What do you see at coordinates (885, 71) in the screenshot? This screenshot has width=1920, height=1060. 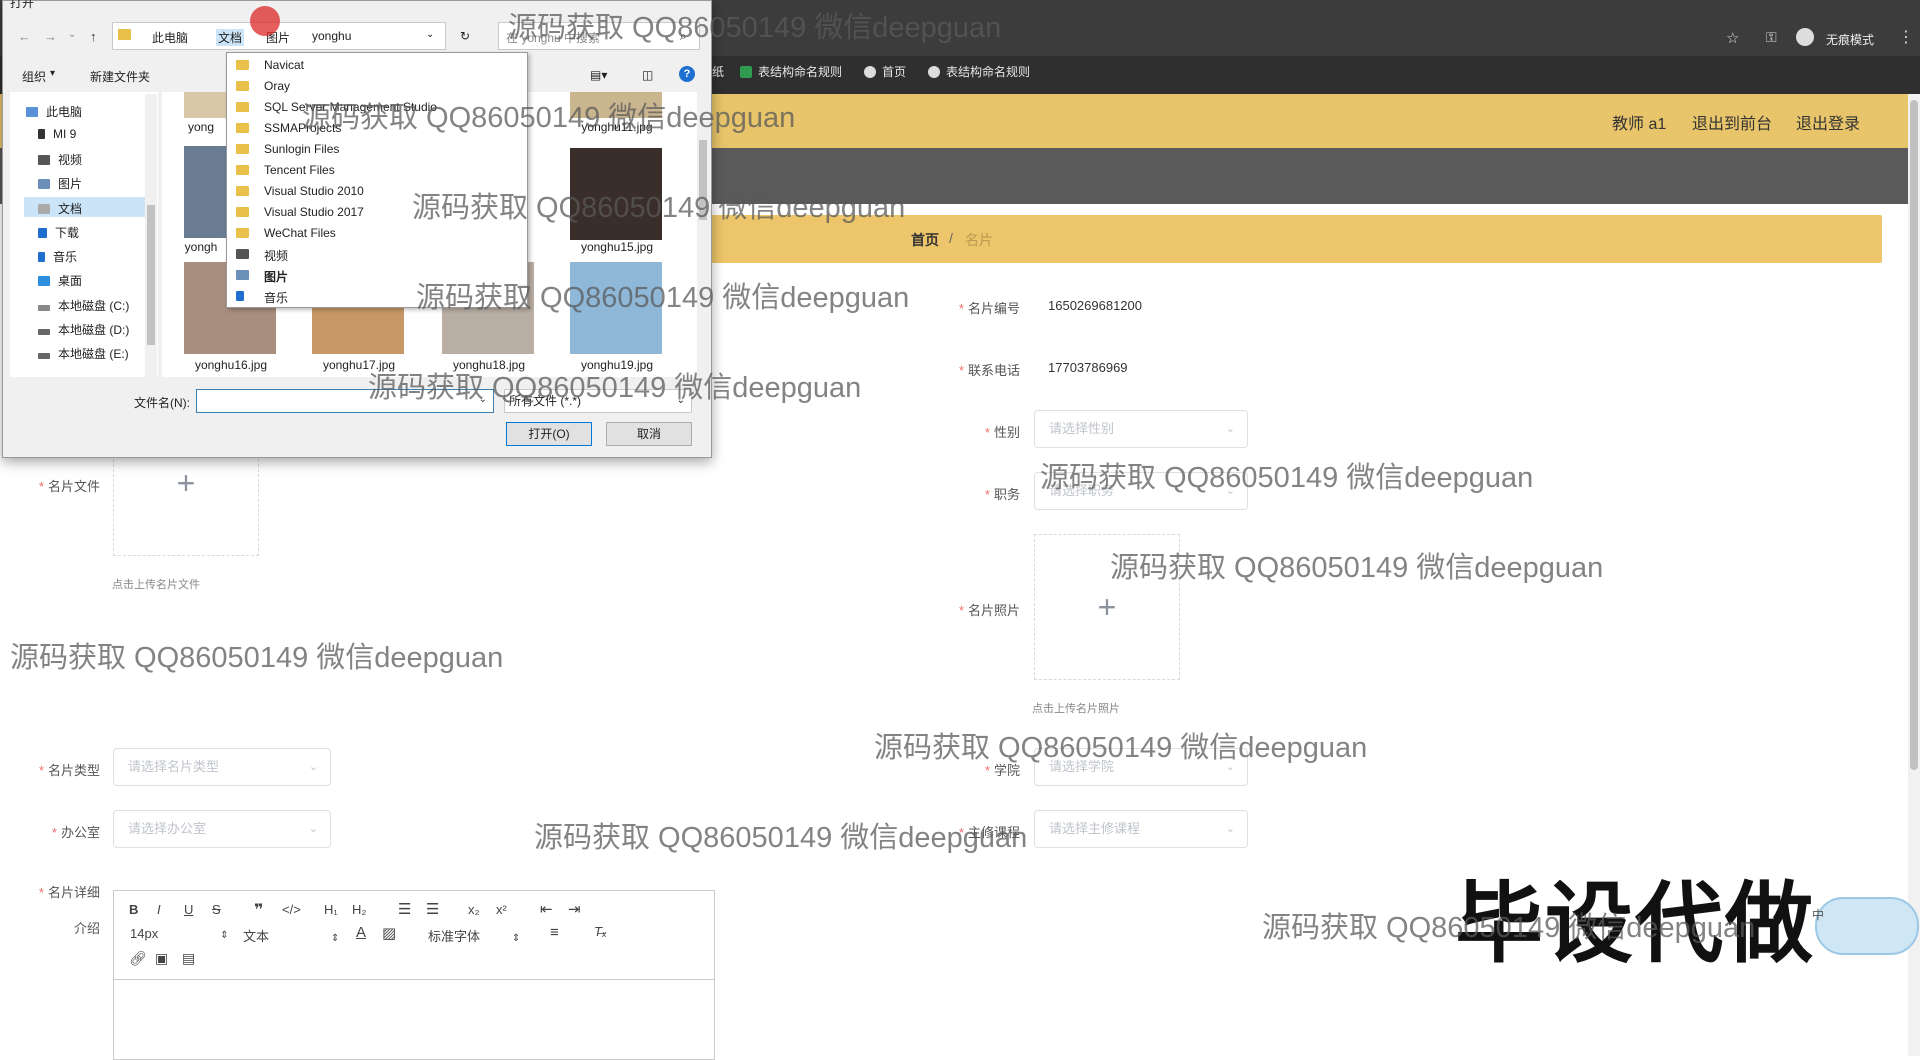 I see `bookmark-item: 首页` at bounding box center [885, 71].